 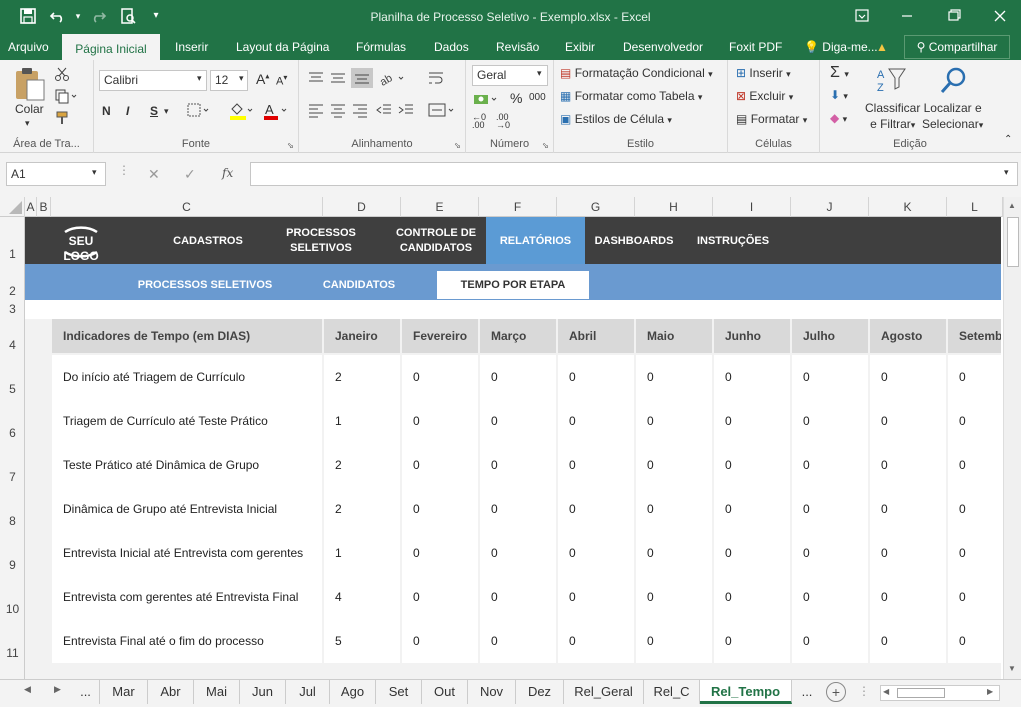 I want to click on cell-styles-button: ▣ Estilos de Célula ▾, so click(x=616, y=119).